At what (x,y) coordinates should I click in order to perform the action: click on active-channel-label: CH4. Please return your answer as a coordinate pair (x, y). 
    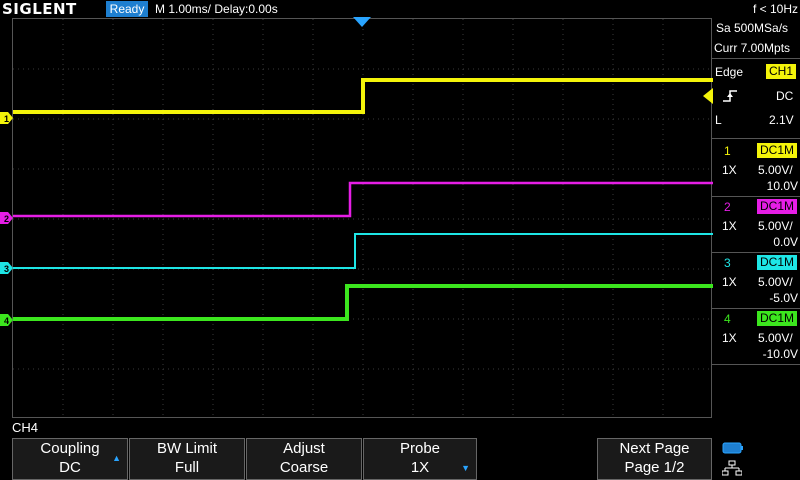
    Looking at the image, I should click on (25, 427).